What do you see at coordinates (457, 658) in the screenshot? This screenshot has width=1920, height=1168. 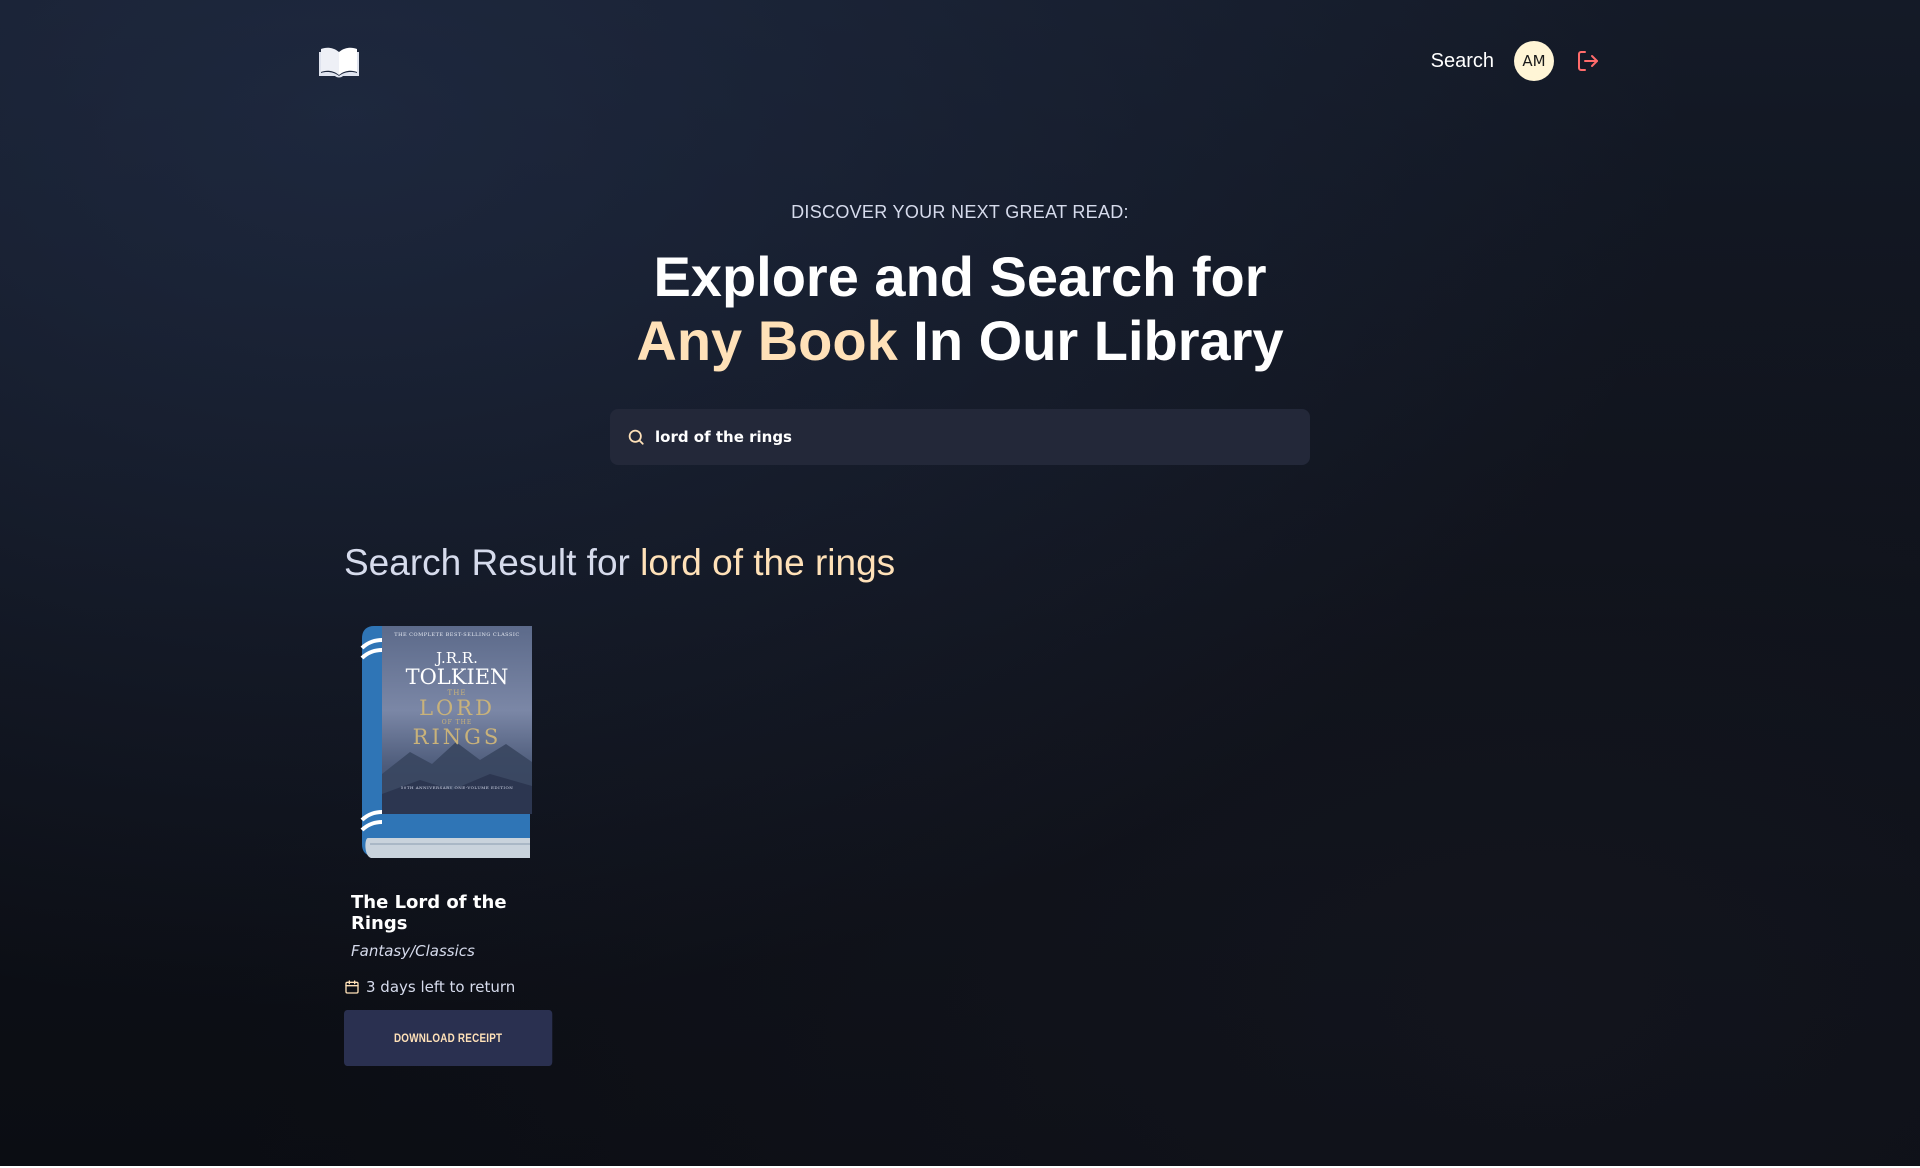 I see `cover-author-line1: J.R.R.` at bounding box center [457, 658].